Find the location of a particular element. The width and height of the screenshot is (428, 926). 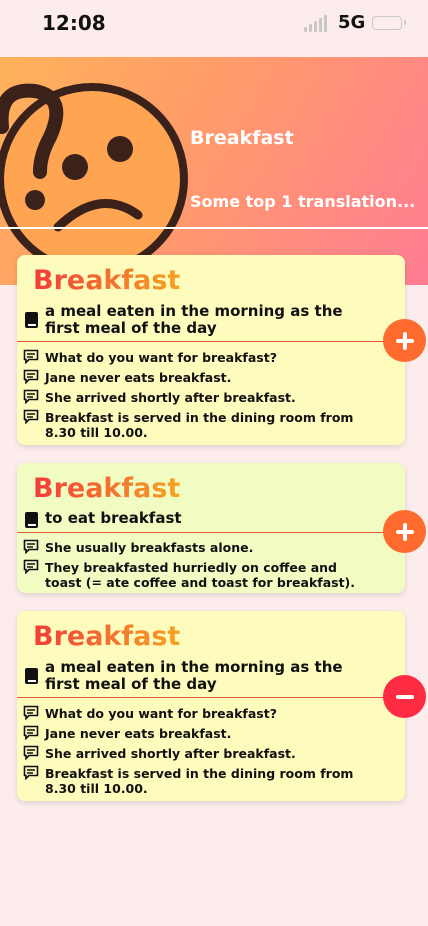

status-bar: 12:08 5G is located at coordinates (214, 25).